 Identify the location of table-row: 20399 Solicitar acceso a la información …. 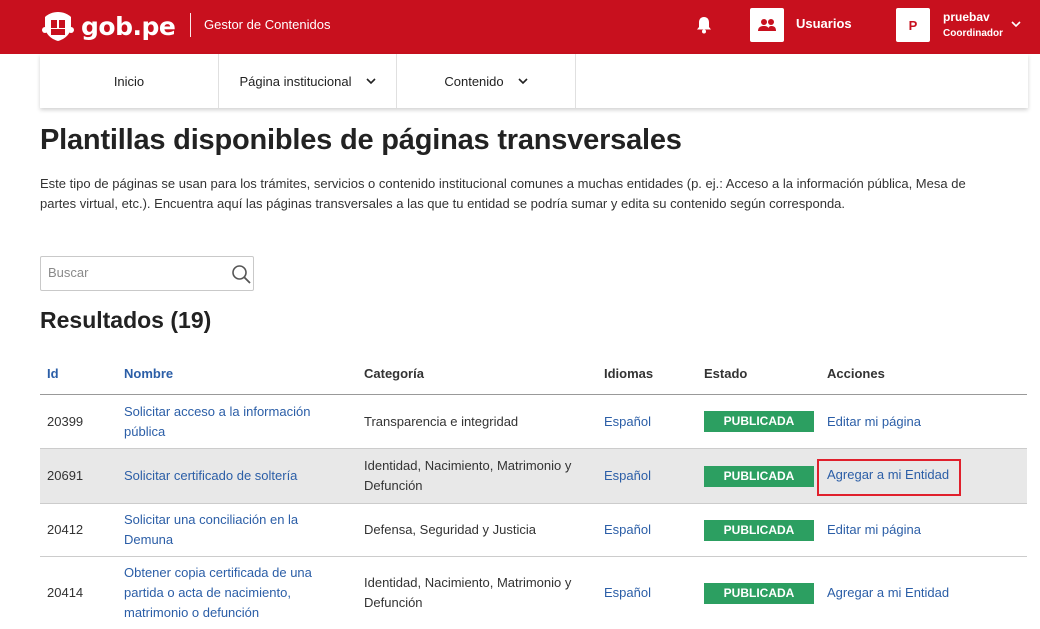
(533, 422).